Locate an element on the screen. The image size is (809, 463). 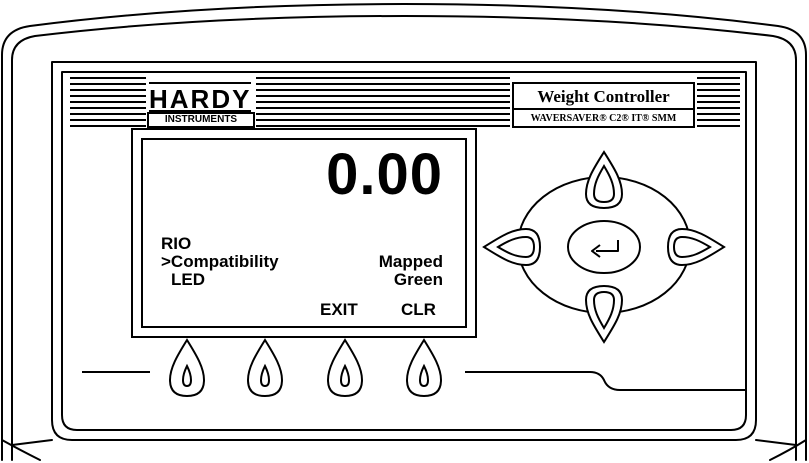
softkey-exit-label: EXIT is located at coordinates (339, 309).